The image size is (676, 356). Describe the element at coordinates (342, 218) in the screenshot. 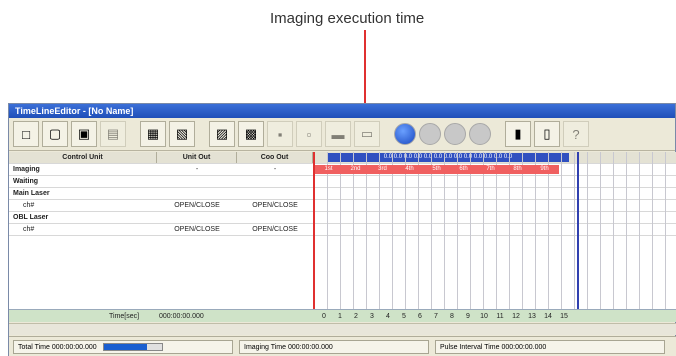

I see `table-row: OBL Laser` at that location.